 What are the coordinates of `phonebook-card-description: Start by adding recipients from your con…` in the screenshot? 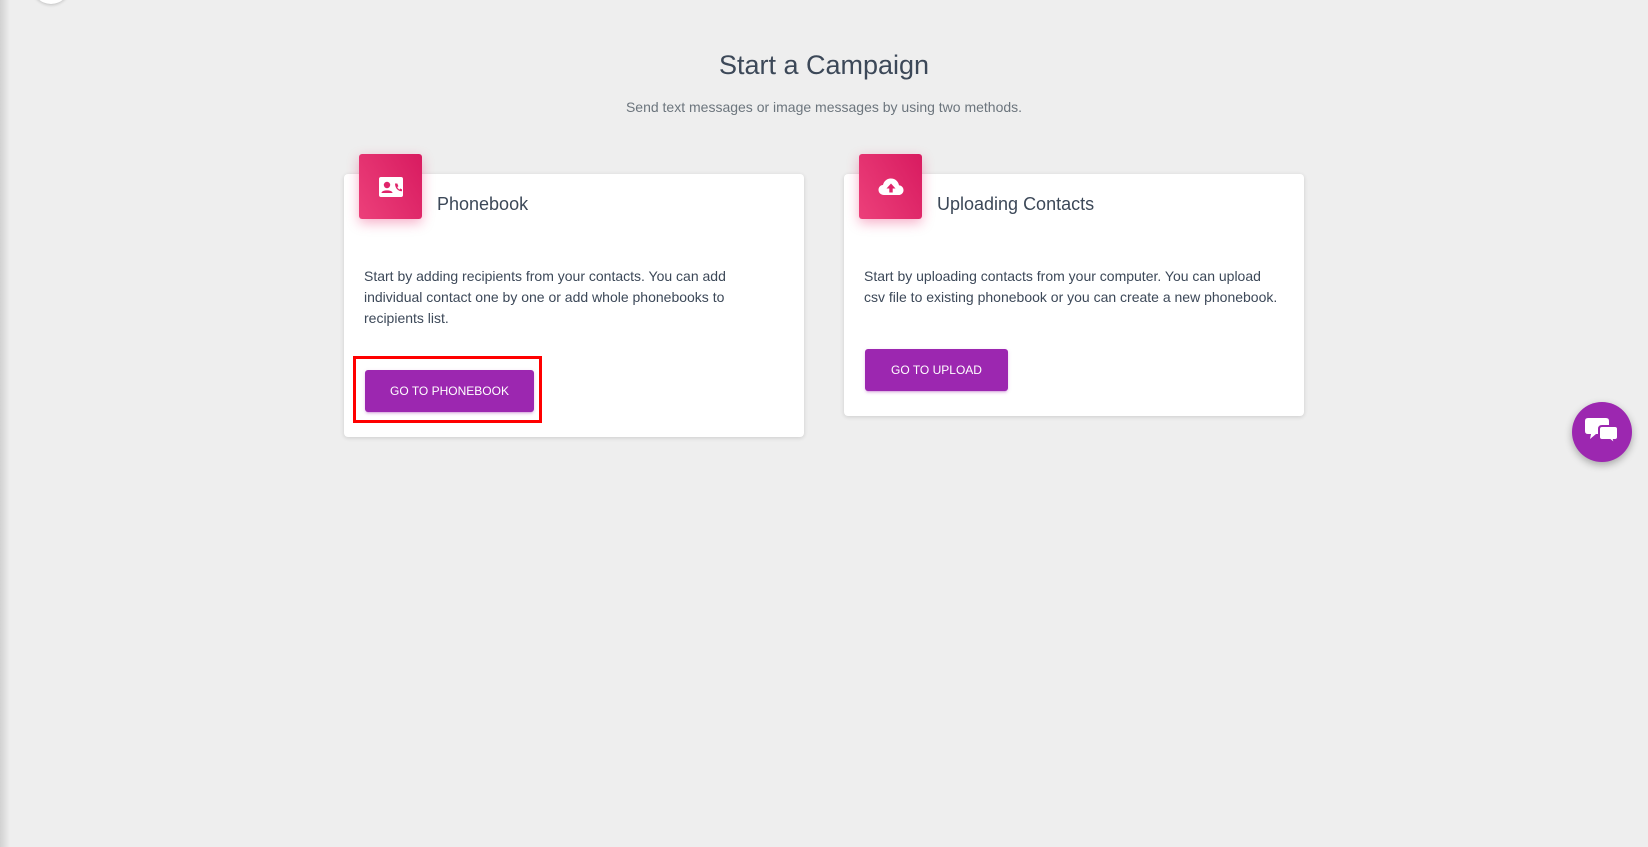 It's located at (545, 297).